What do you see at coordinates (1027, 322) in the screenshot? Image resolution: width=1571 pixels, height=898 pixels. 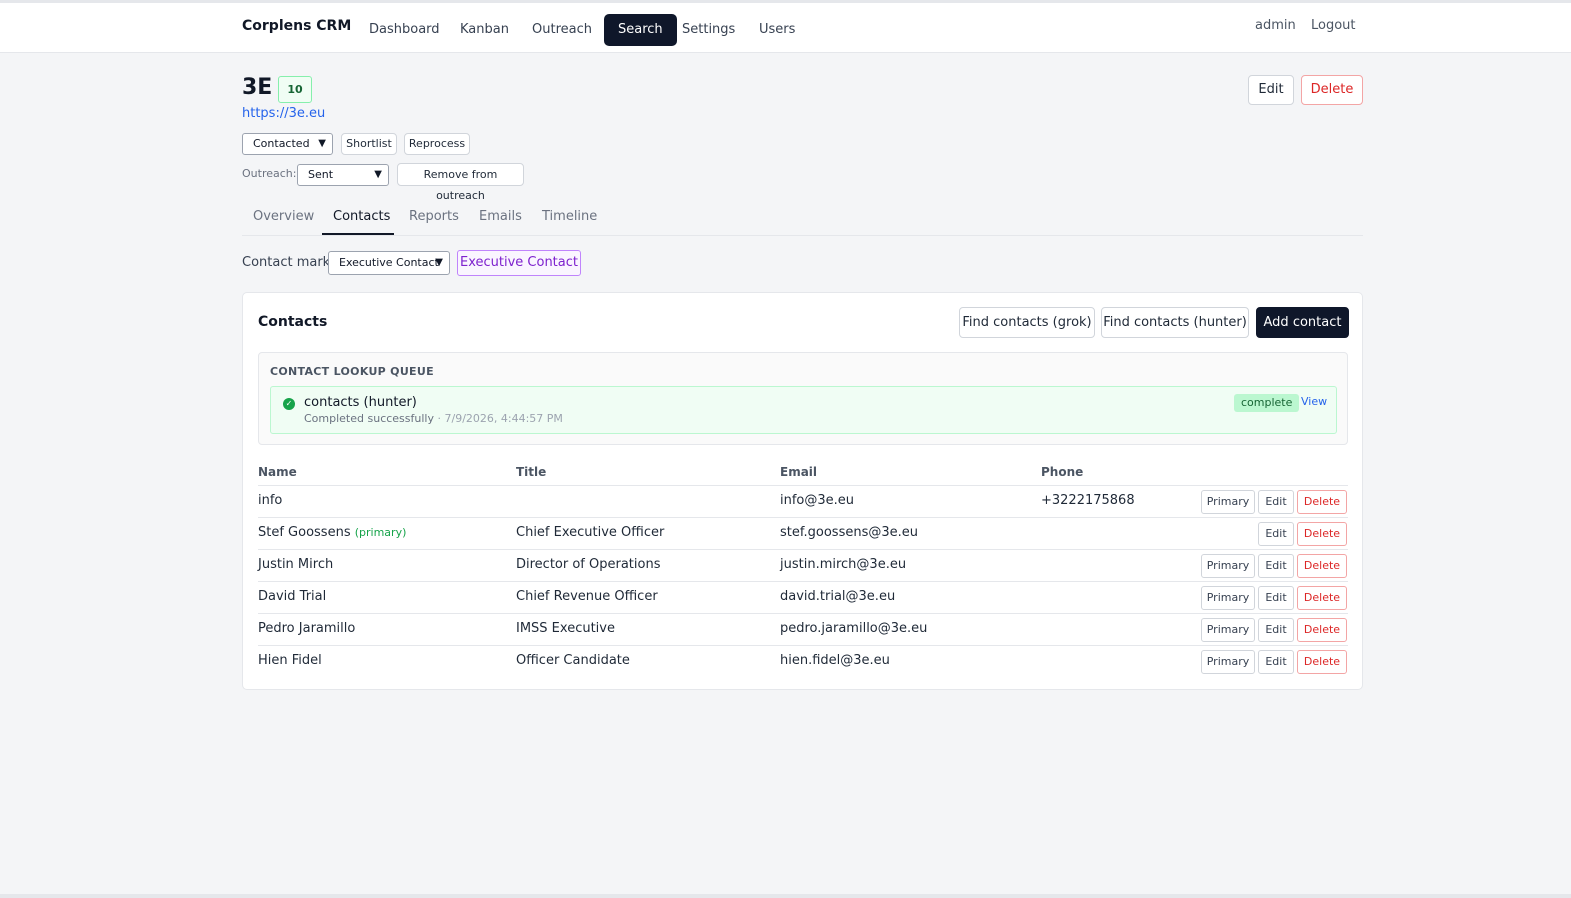 I see `find-contacts-grok-button: Find contacts (grok)` at bounding box center [1027, 322].